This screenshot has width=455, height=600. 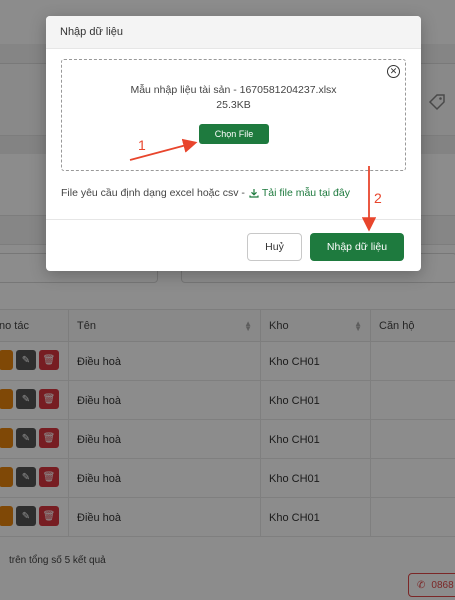 I want to click on modal-footer: Huỷ Nhập dữ liệu, so click(x=233, y=245).